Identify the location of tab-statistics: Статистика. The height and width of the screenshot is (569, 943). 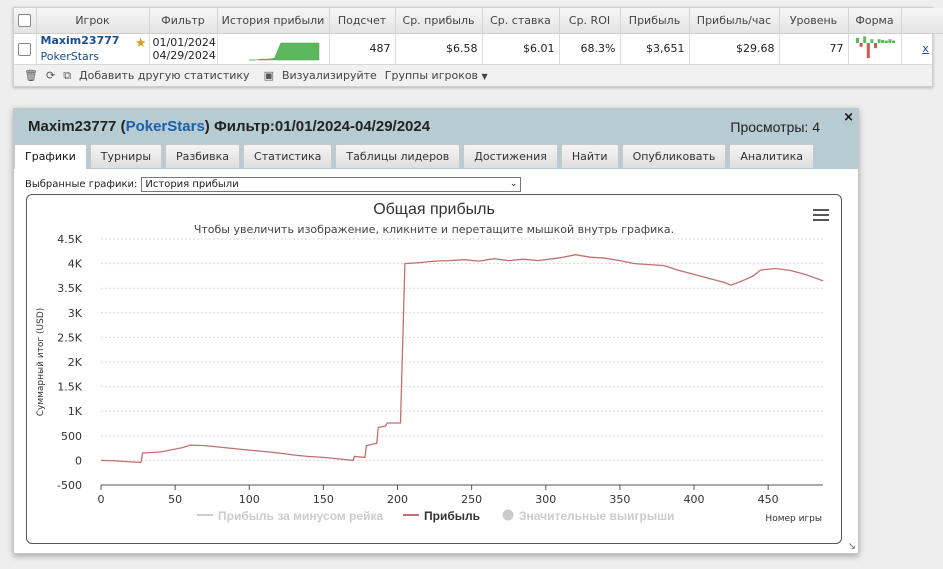
(288, 156).